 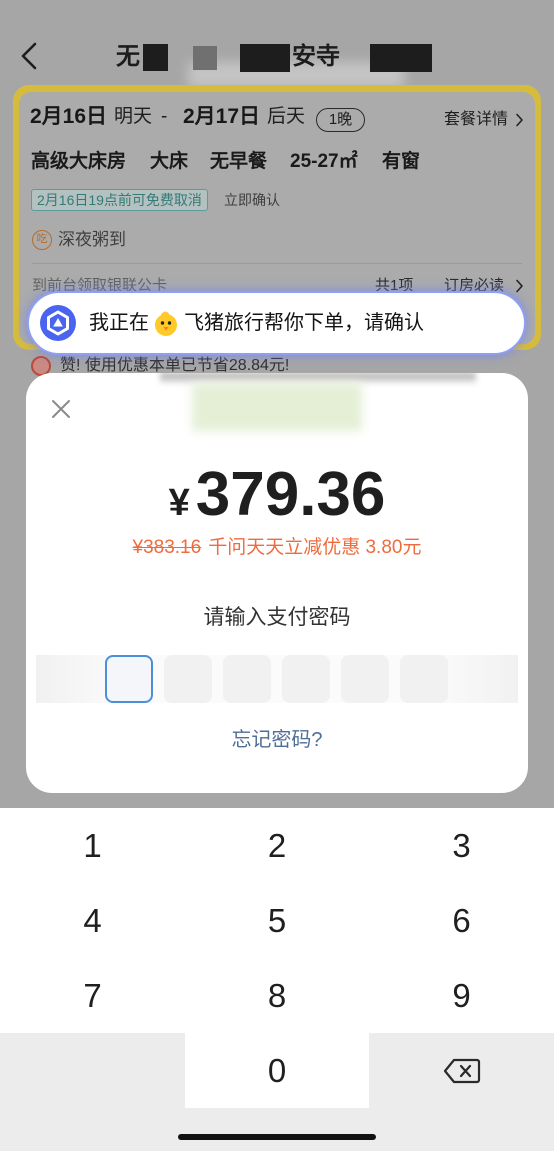 I want to click on chevron-left-icon, so click(x=29, y=56).